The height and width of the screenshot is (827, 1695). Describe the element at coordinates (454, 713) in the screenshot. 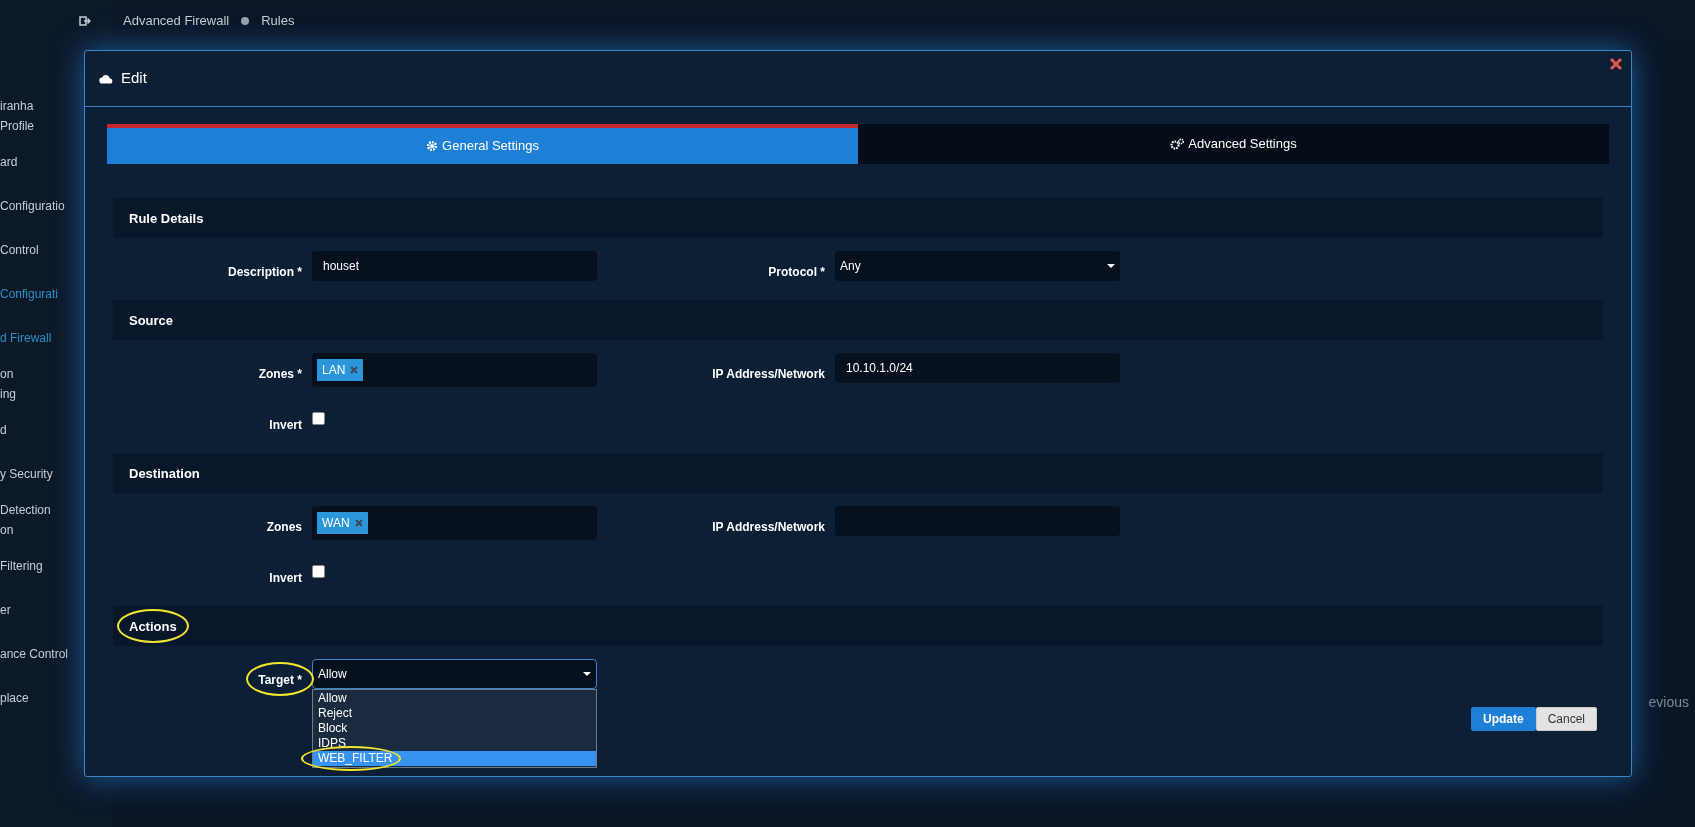

I see `dropdown-option: Reject` at that location.